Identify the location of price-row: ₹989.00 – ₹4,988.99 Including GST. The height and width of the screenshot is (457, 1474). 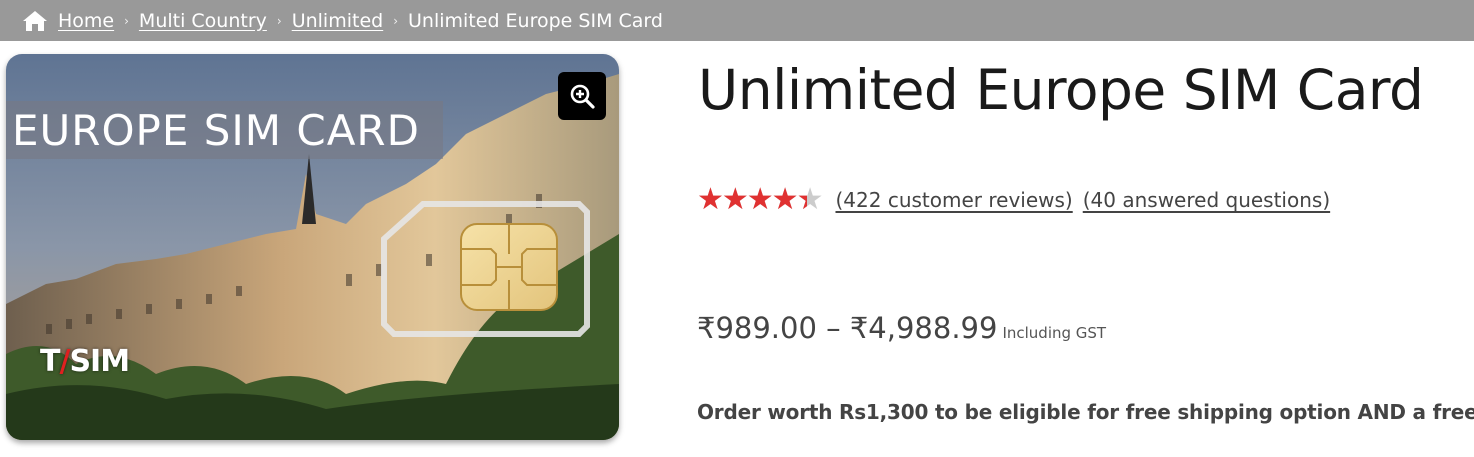
(901, 328).